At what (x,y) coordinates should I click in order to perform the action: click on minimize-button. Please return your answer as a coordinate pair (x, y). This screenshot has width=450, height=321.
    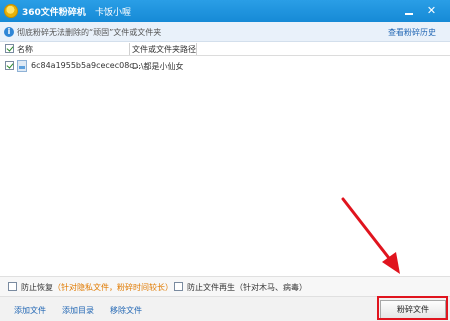
    Looking at the image, I should click on (408, 10).